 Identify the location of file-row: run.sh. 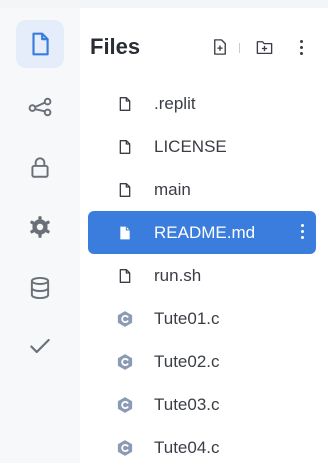
(202, 275).